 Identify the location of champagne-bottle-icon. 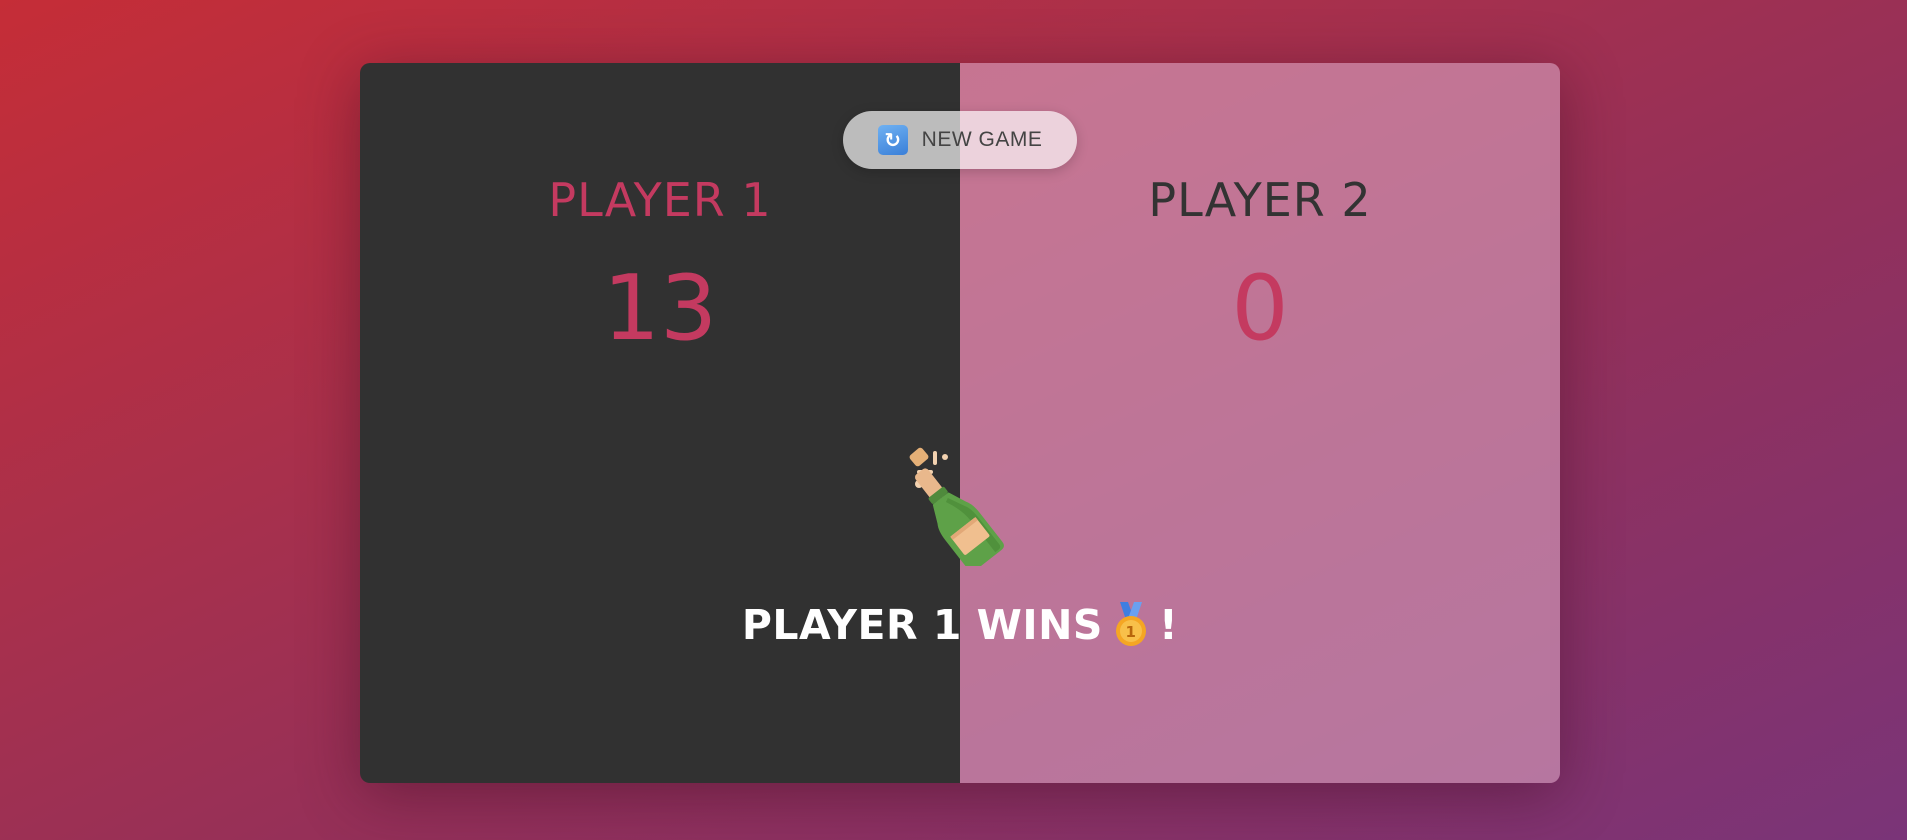
(956, 506).